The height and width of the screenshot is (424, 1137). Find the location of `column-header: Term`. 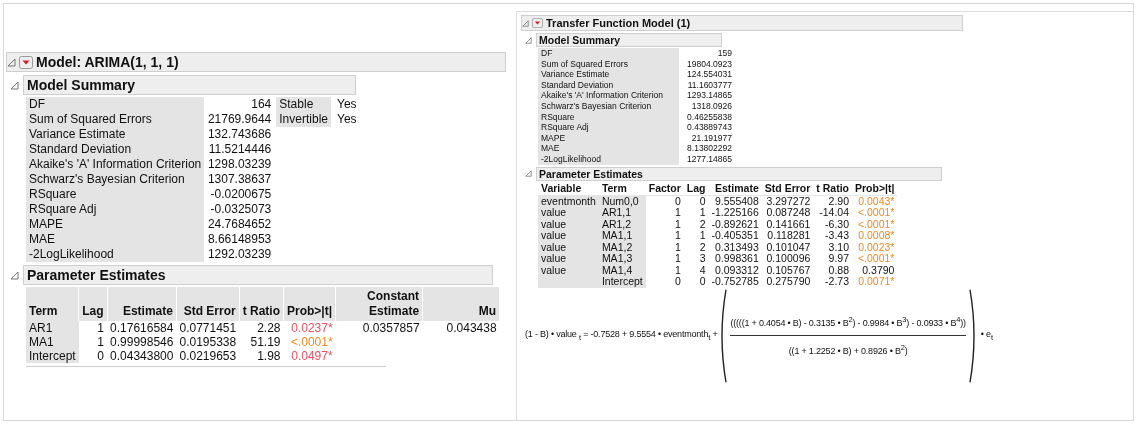

column-header: Term is located at coordinates (52, 304).